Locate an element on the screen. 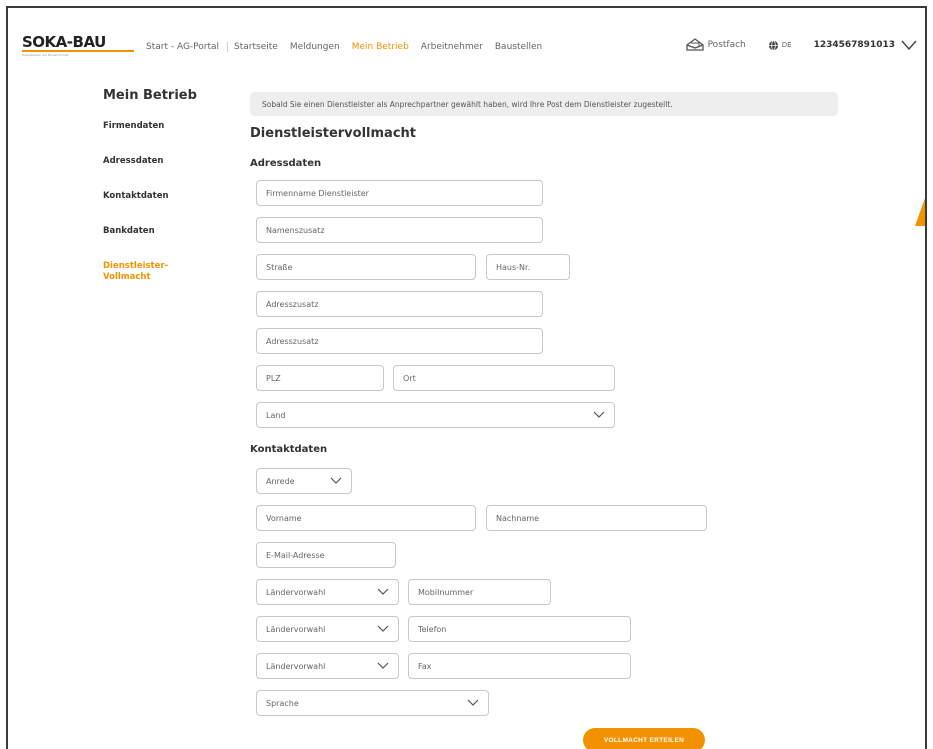 Image resolution: width=933 pixels, height=749 pixels. firmenname-input: Firmenname Dienstleister is located at coordinates (399, 193).